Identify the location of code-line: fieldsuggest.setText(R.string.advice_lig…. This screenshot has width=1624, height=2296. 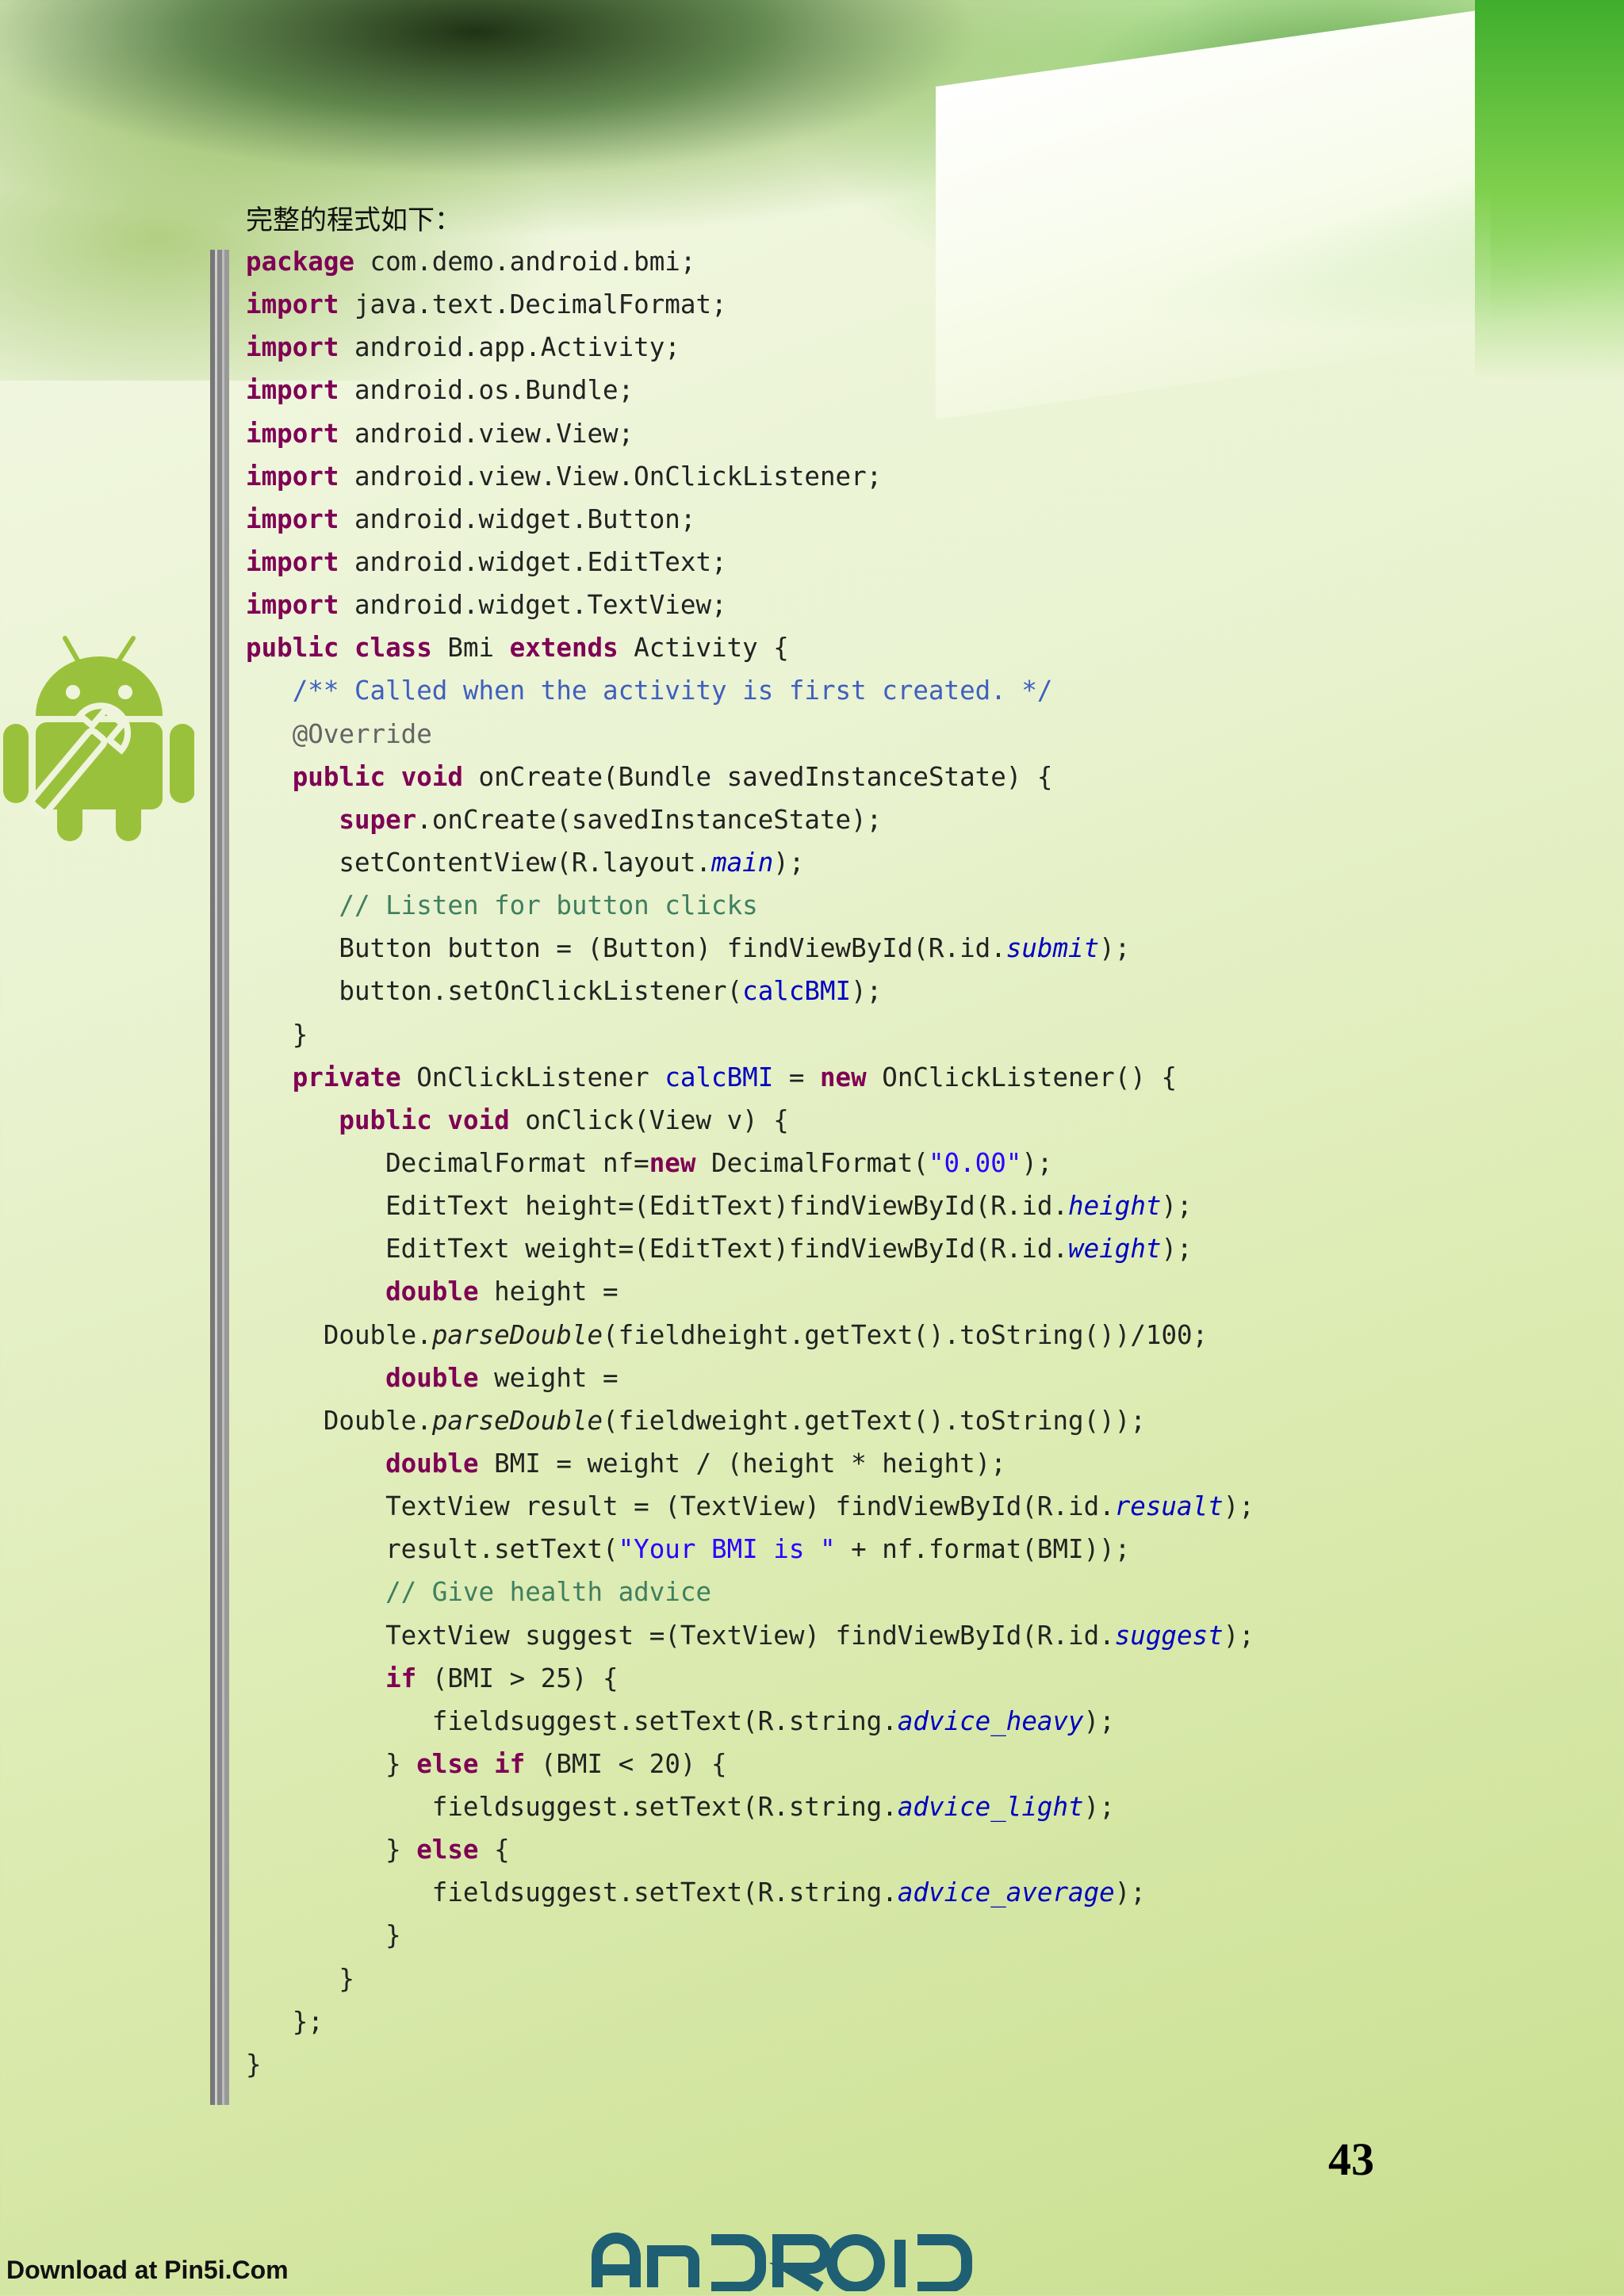
(750, 1807).